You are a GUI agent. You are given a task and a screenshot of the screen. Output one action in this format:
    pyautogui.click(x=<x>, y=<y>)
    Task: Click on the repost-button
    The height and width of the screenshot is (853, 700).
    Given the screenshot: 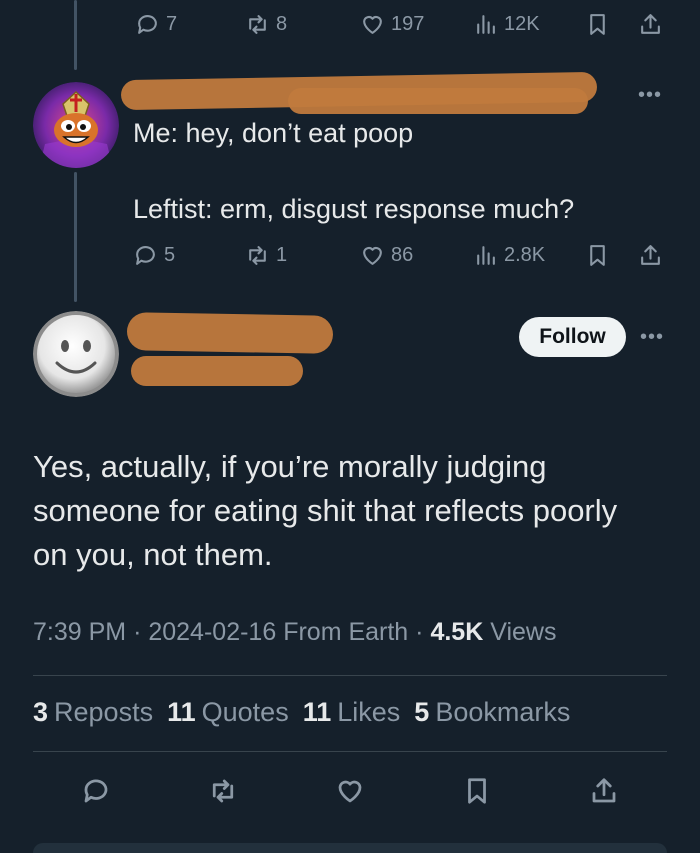 What is the action you would take?
    pyautogui.click(x=223, y=791)
    